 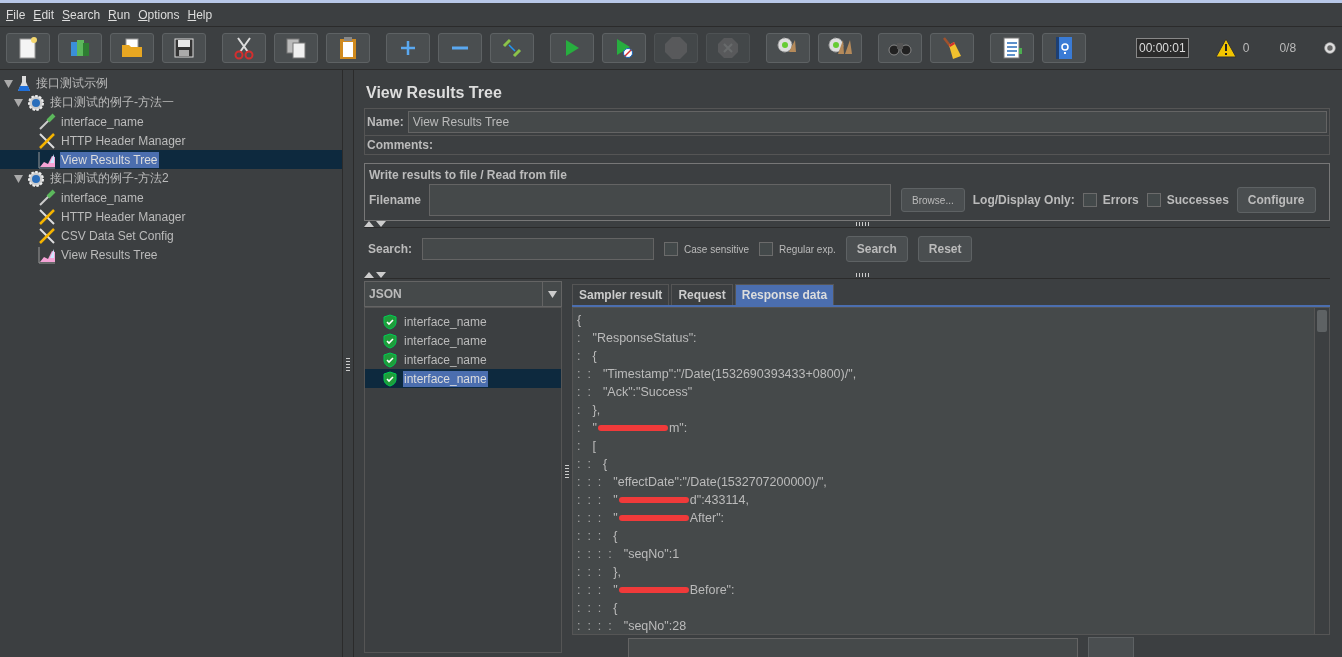 I want to click on warning-icon, so click(x=1225, y=48).